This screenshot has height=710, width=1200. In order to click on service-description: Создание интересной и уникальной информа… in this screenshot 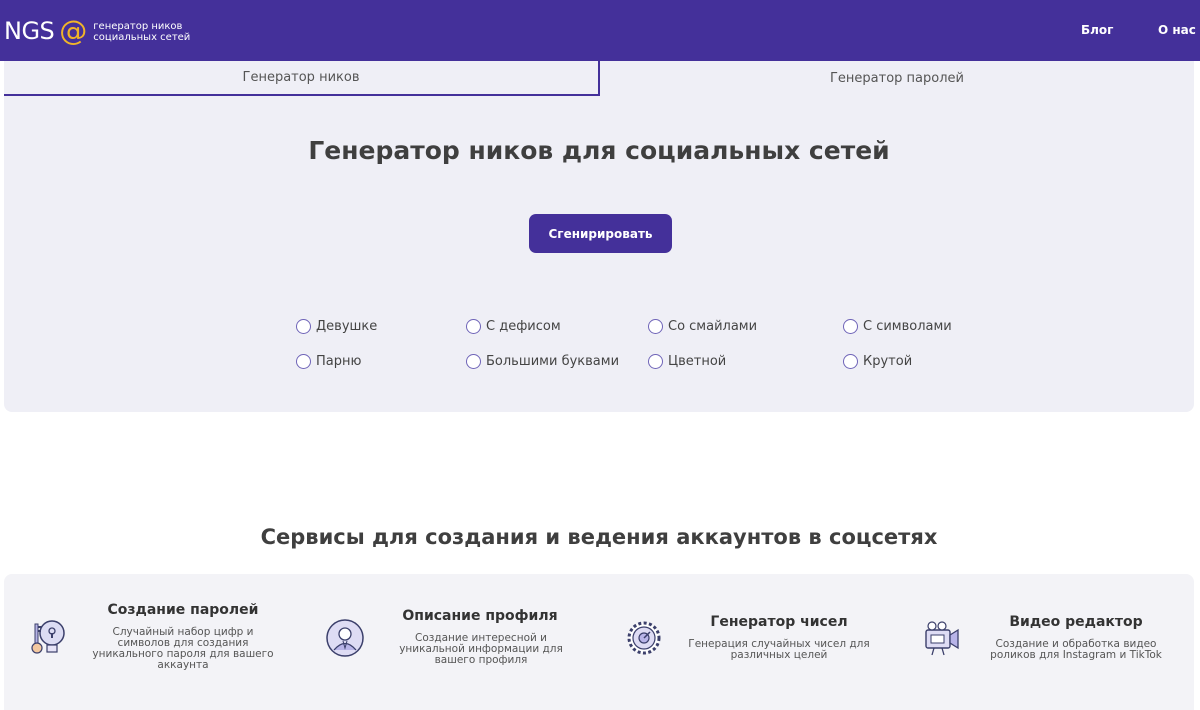, I will do `click(481, 649)`.